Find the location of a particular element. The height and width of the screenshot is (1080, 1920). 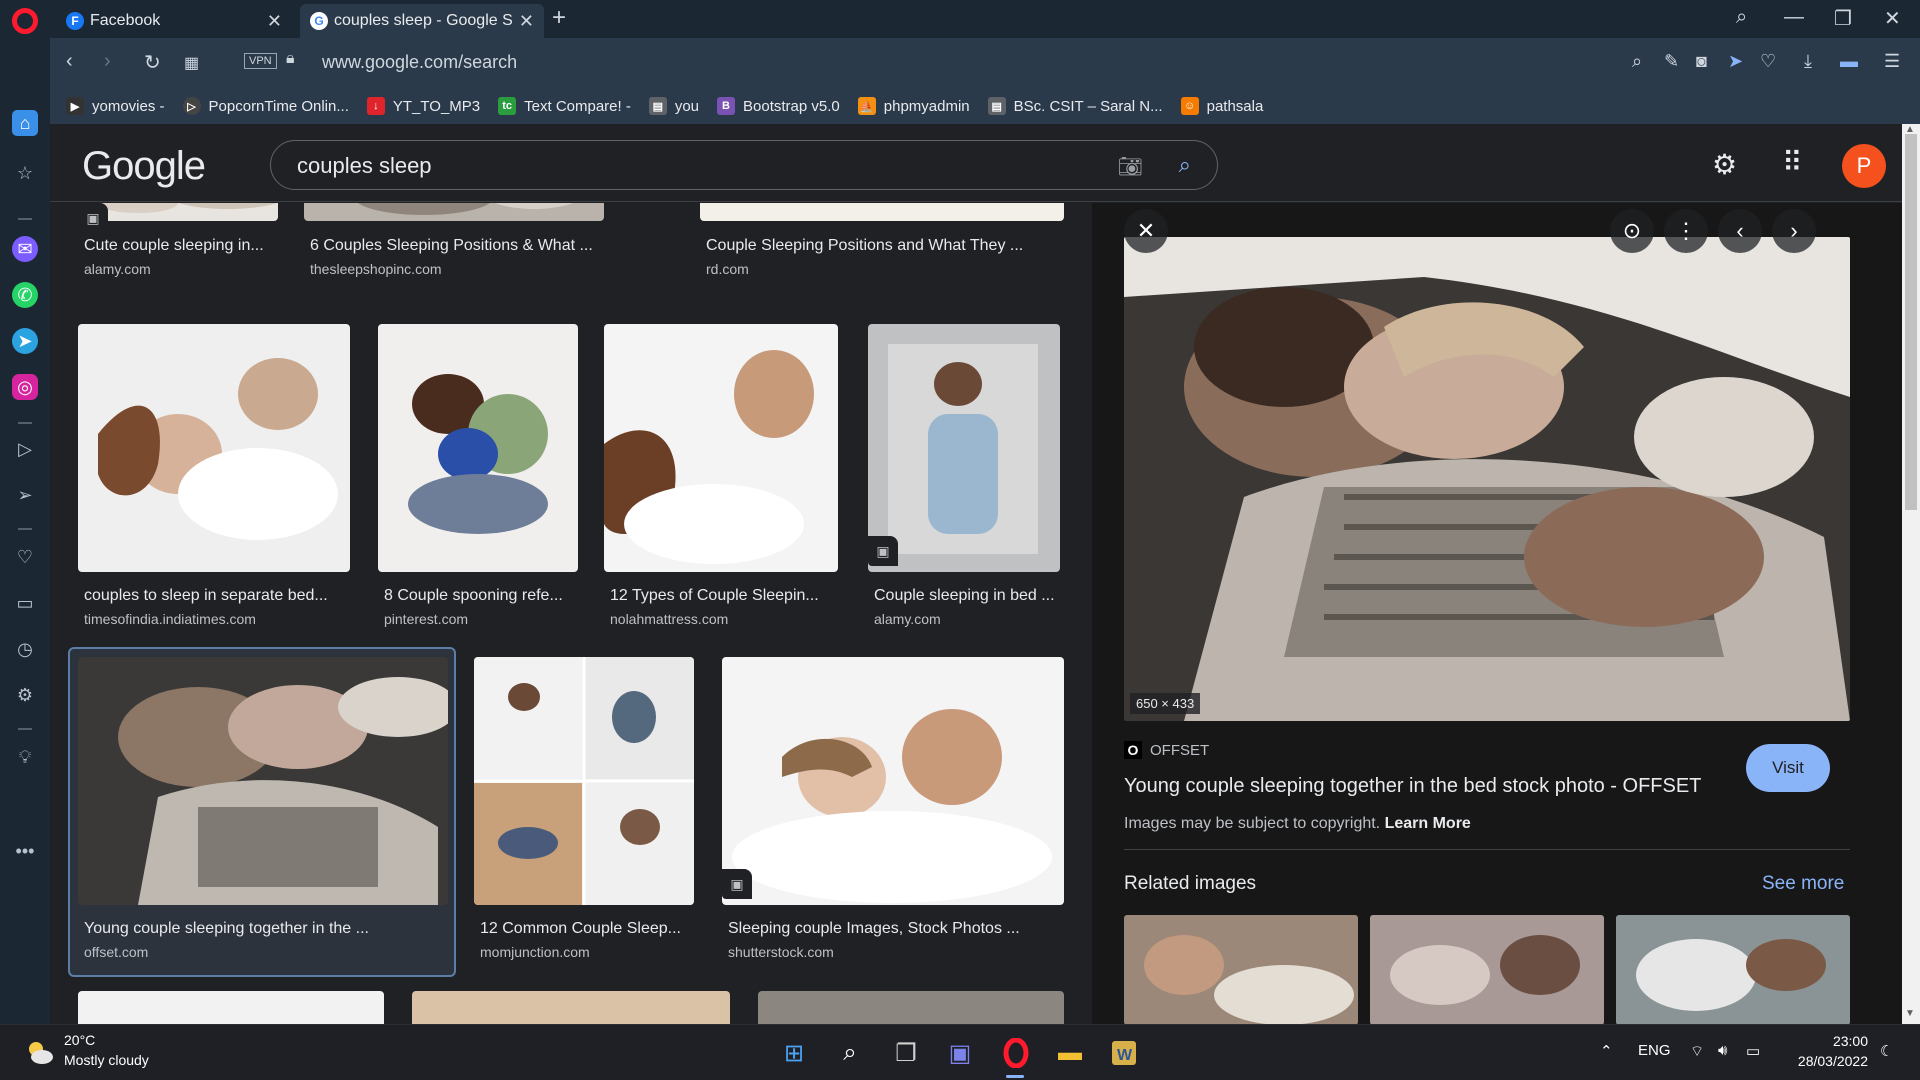

reload-icon: ↻ is located at coordinates (152, 62).